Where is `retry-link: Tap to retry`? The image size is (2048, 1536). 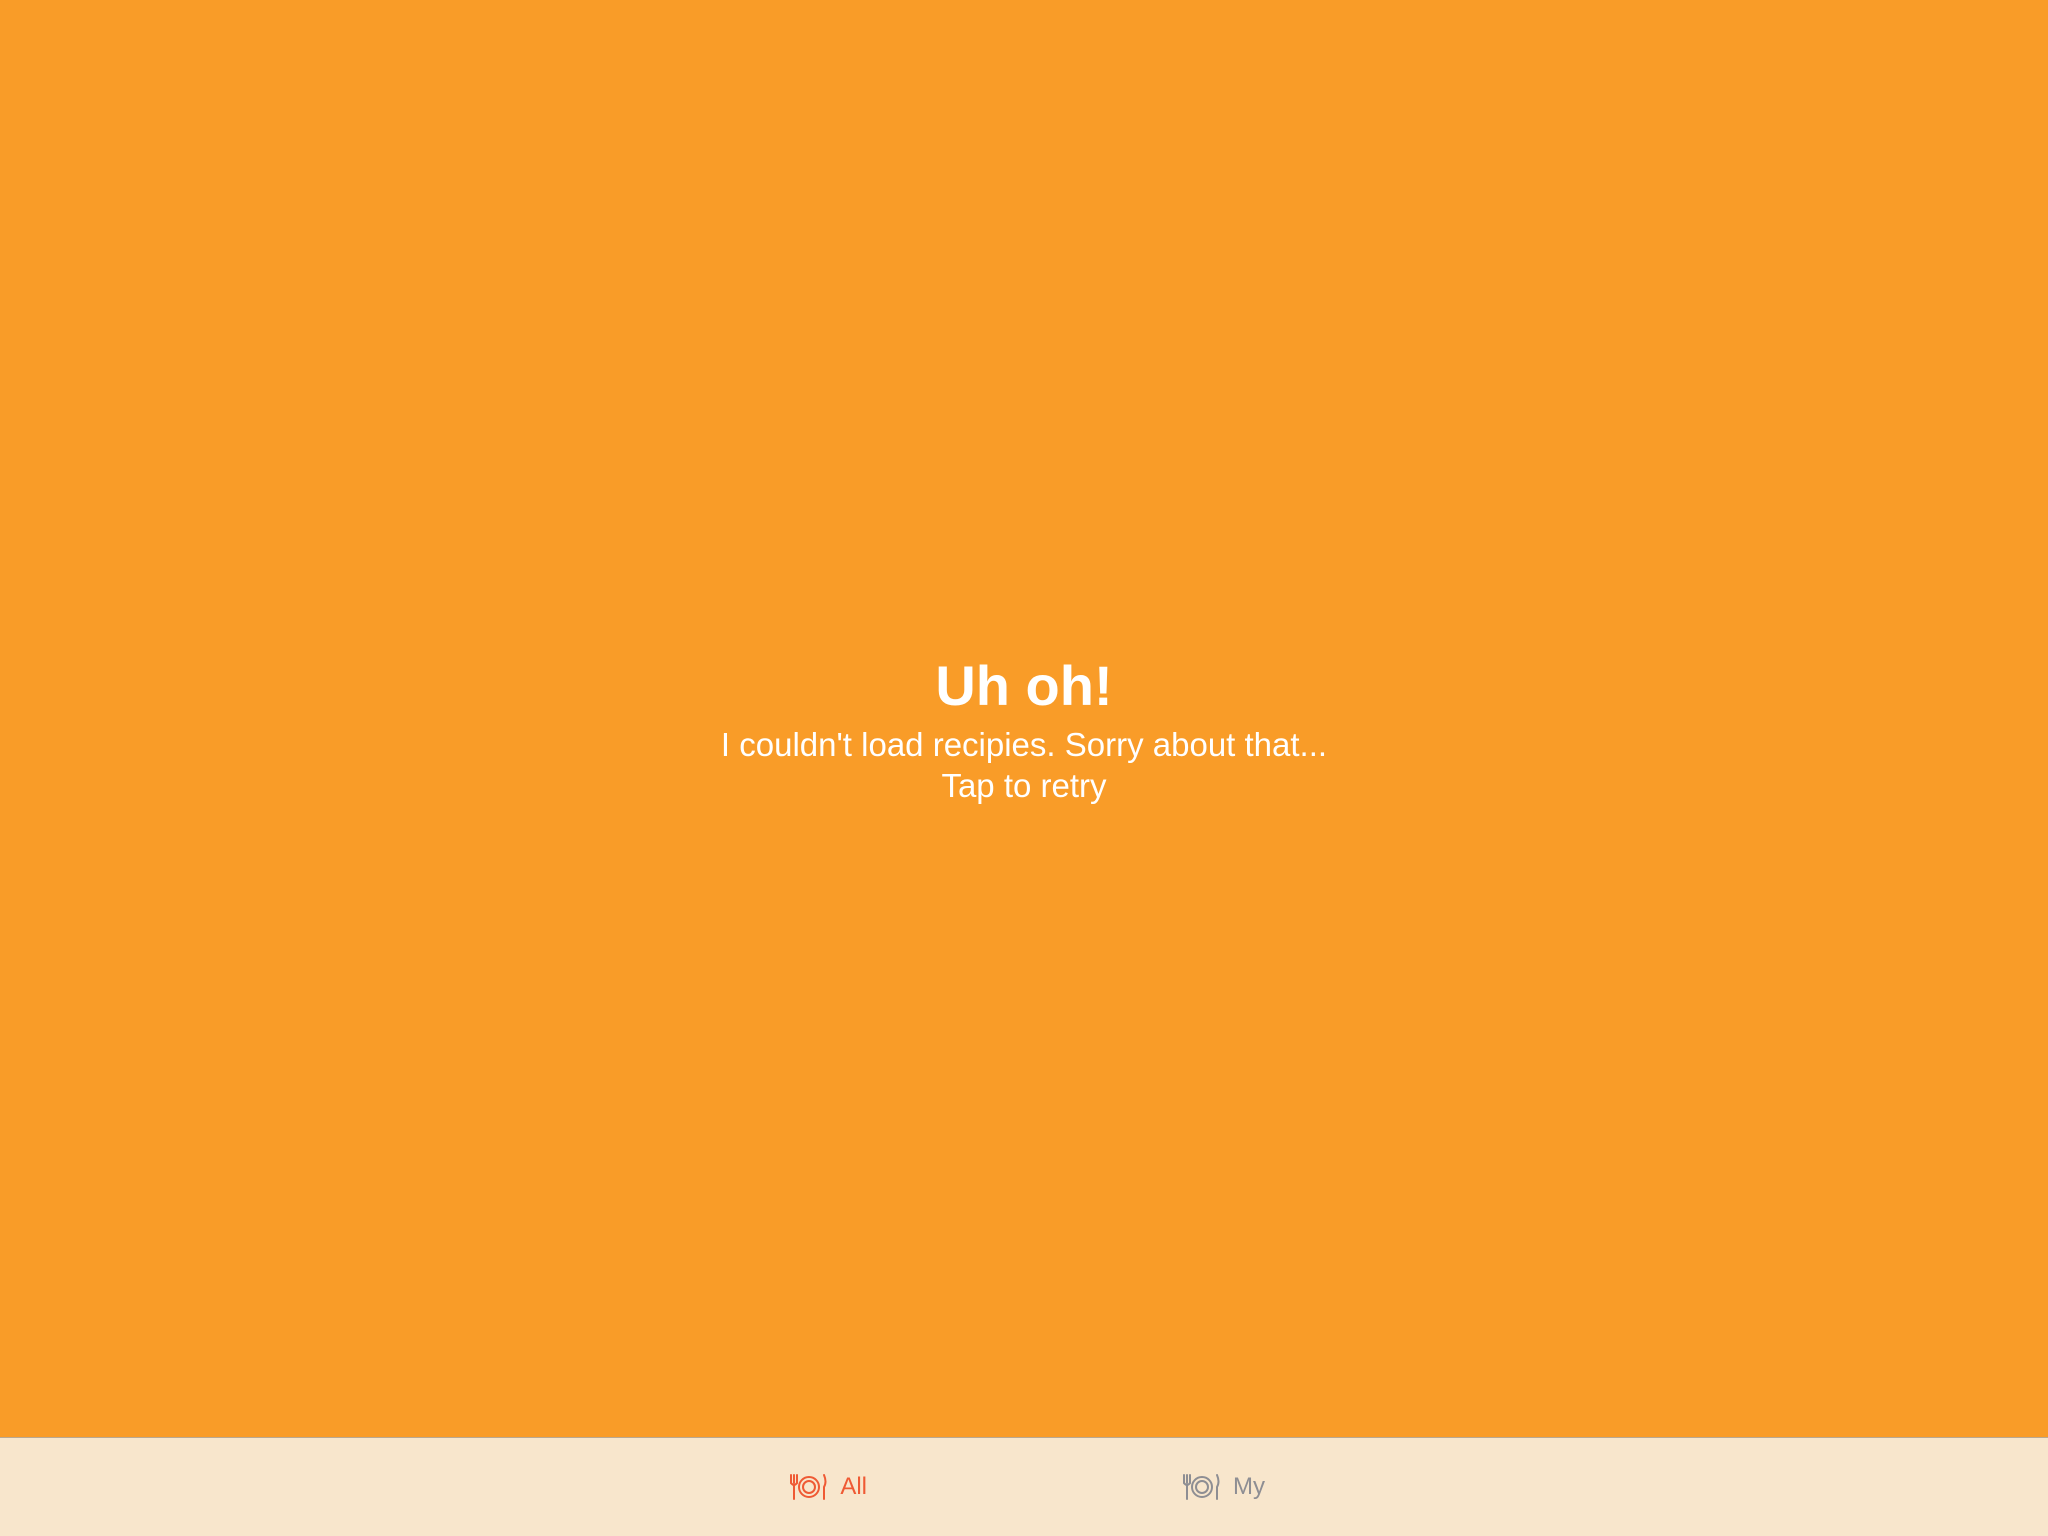 retry-link: Tap to retry is located at coordinates (1023, 785).